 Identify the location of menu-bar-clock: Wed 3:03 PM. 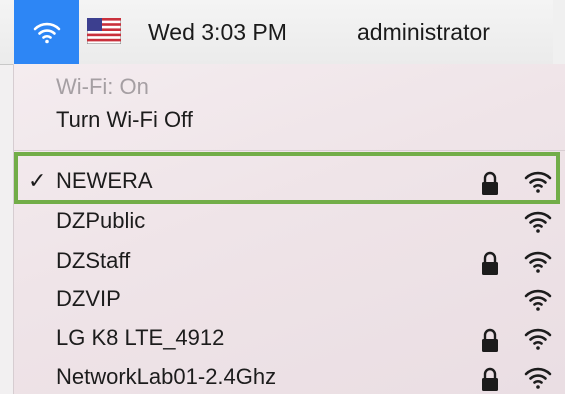
(217, 32).